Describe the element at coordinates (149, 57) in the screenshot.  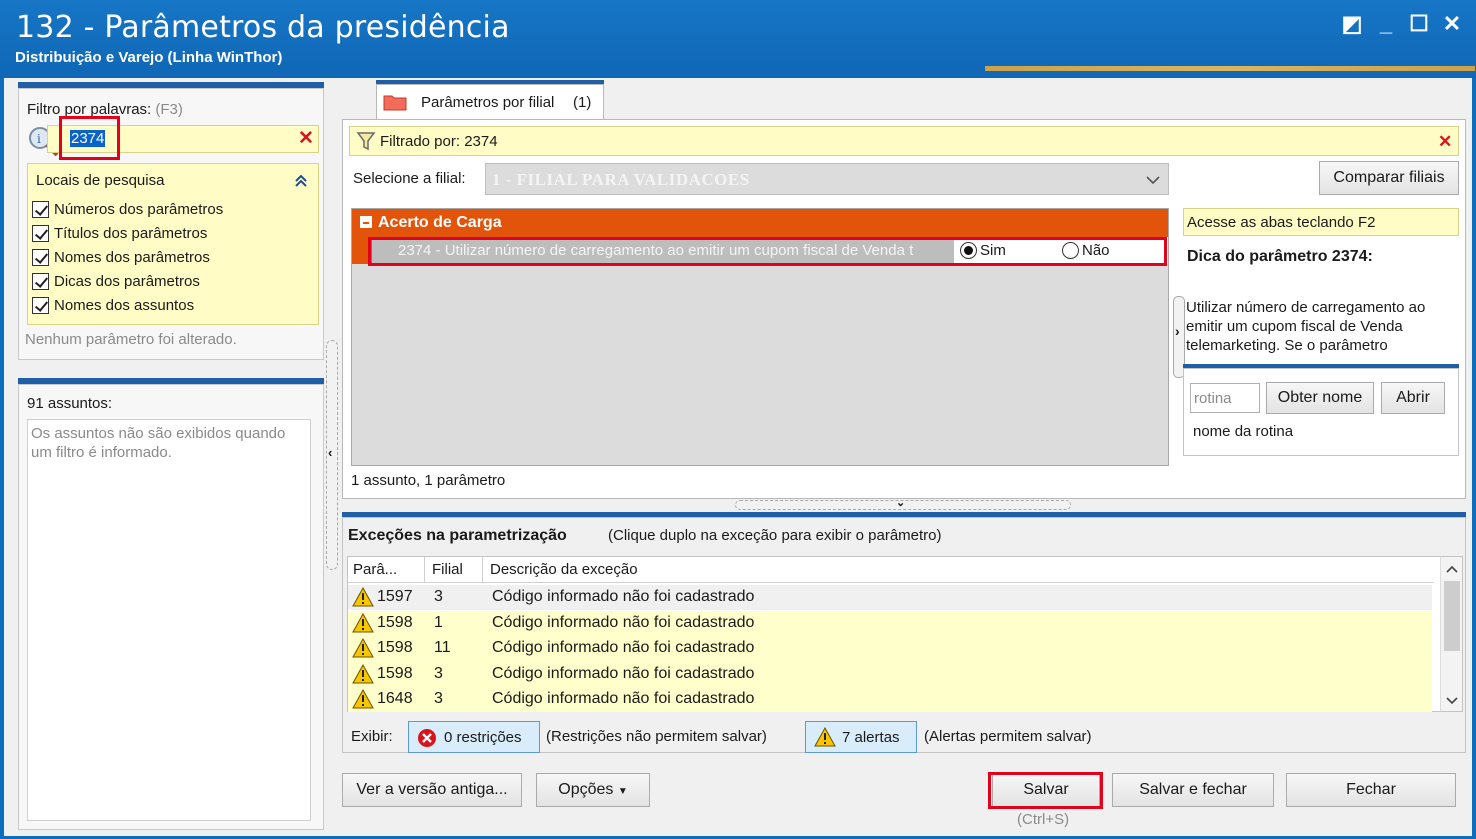
I see `window-subtitle: Distribuição e Varejo (Linha WinThor)` at that location.